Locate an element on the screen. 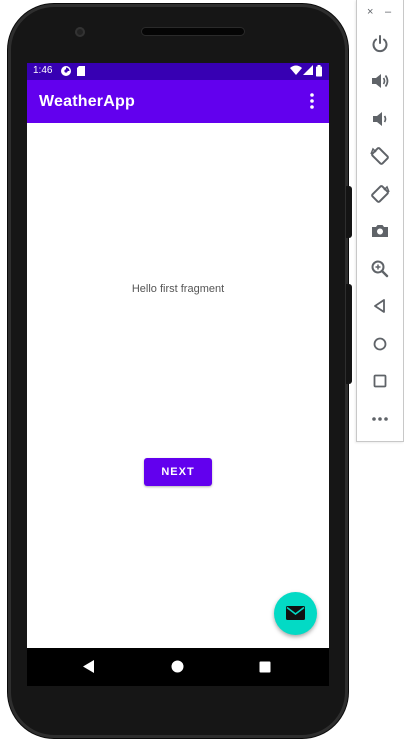 The height and width of the screenshot is (740, 404). emulator-toolbar: × – is located at coordinates (380, 221).